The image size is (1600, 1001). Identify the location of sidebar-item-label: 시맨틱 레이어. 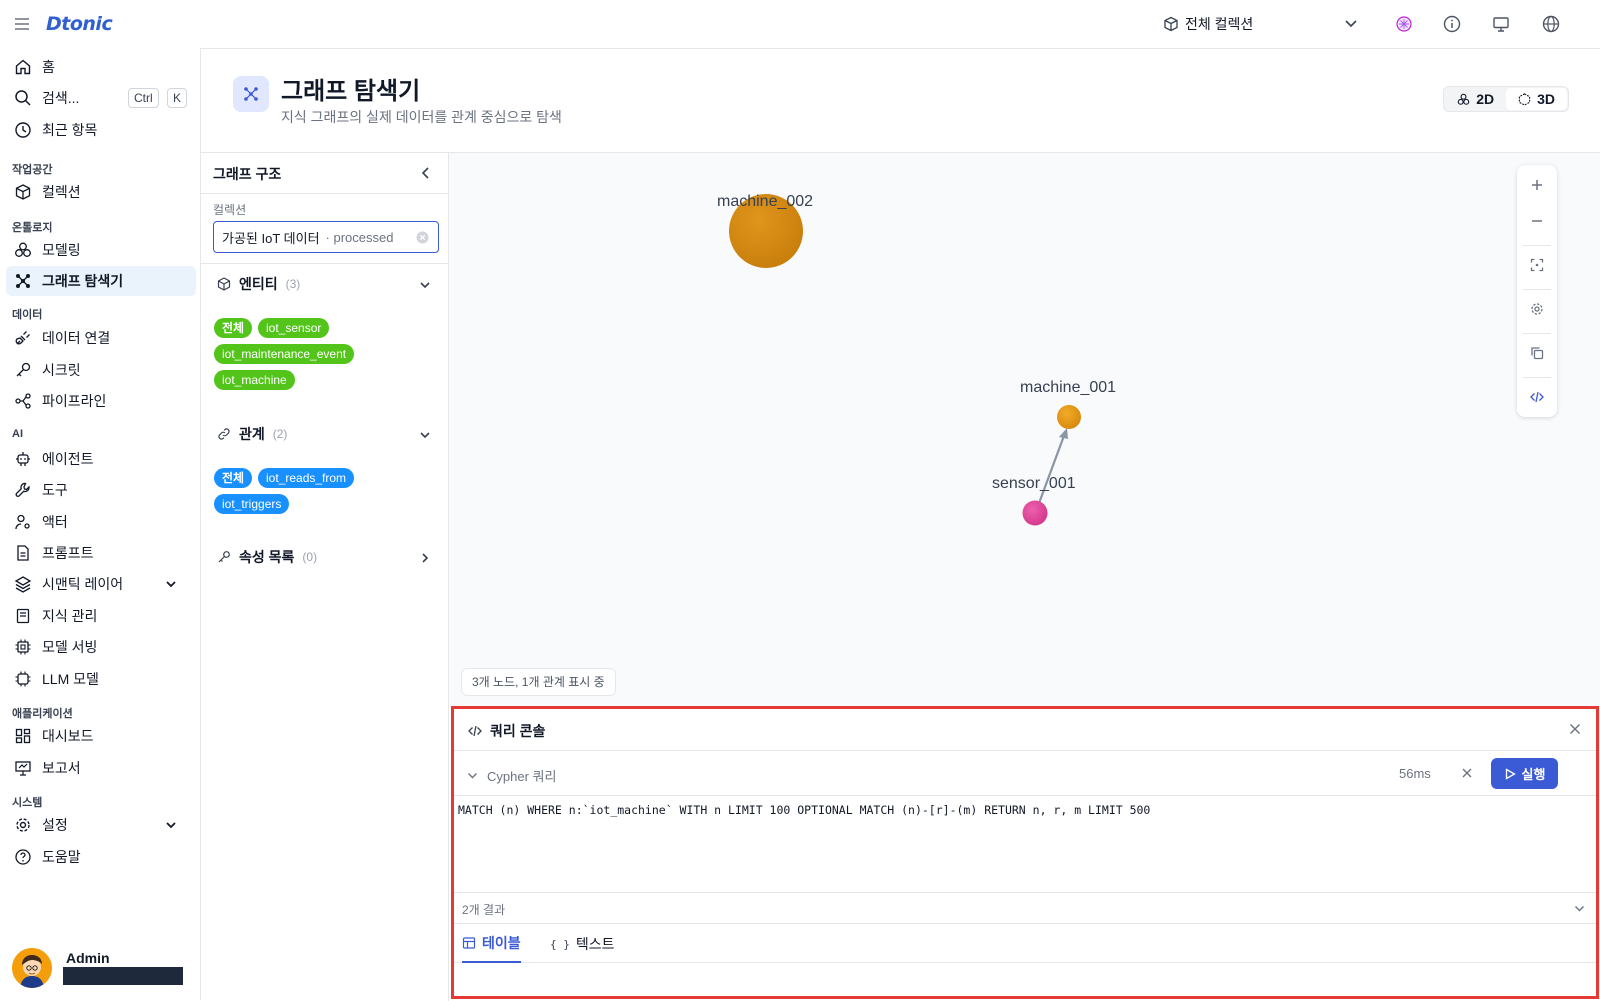
(83, 584).